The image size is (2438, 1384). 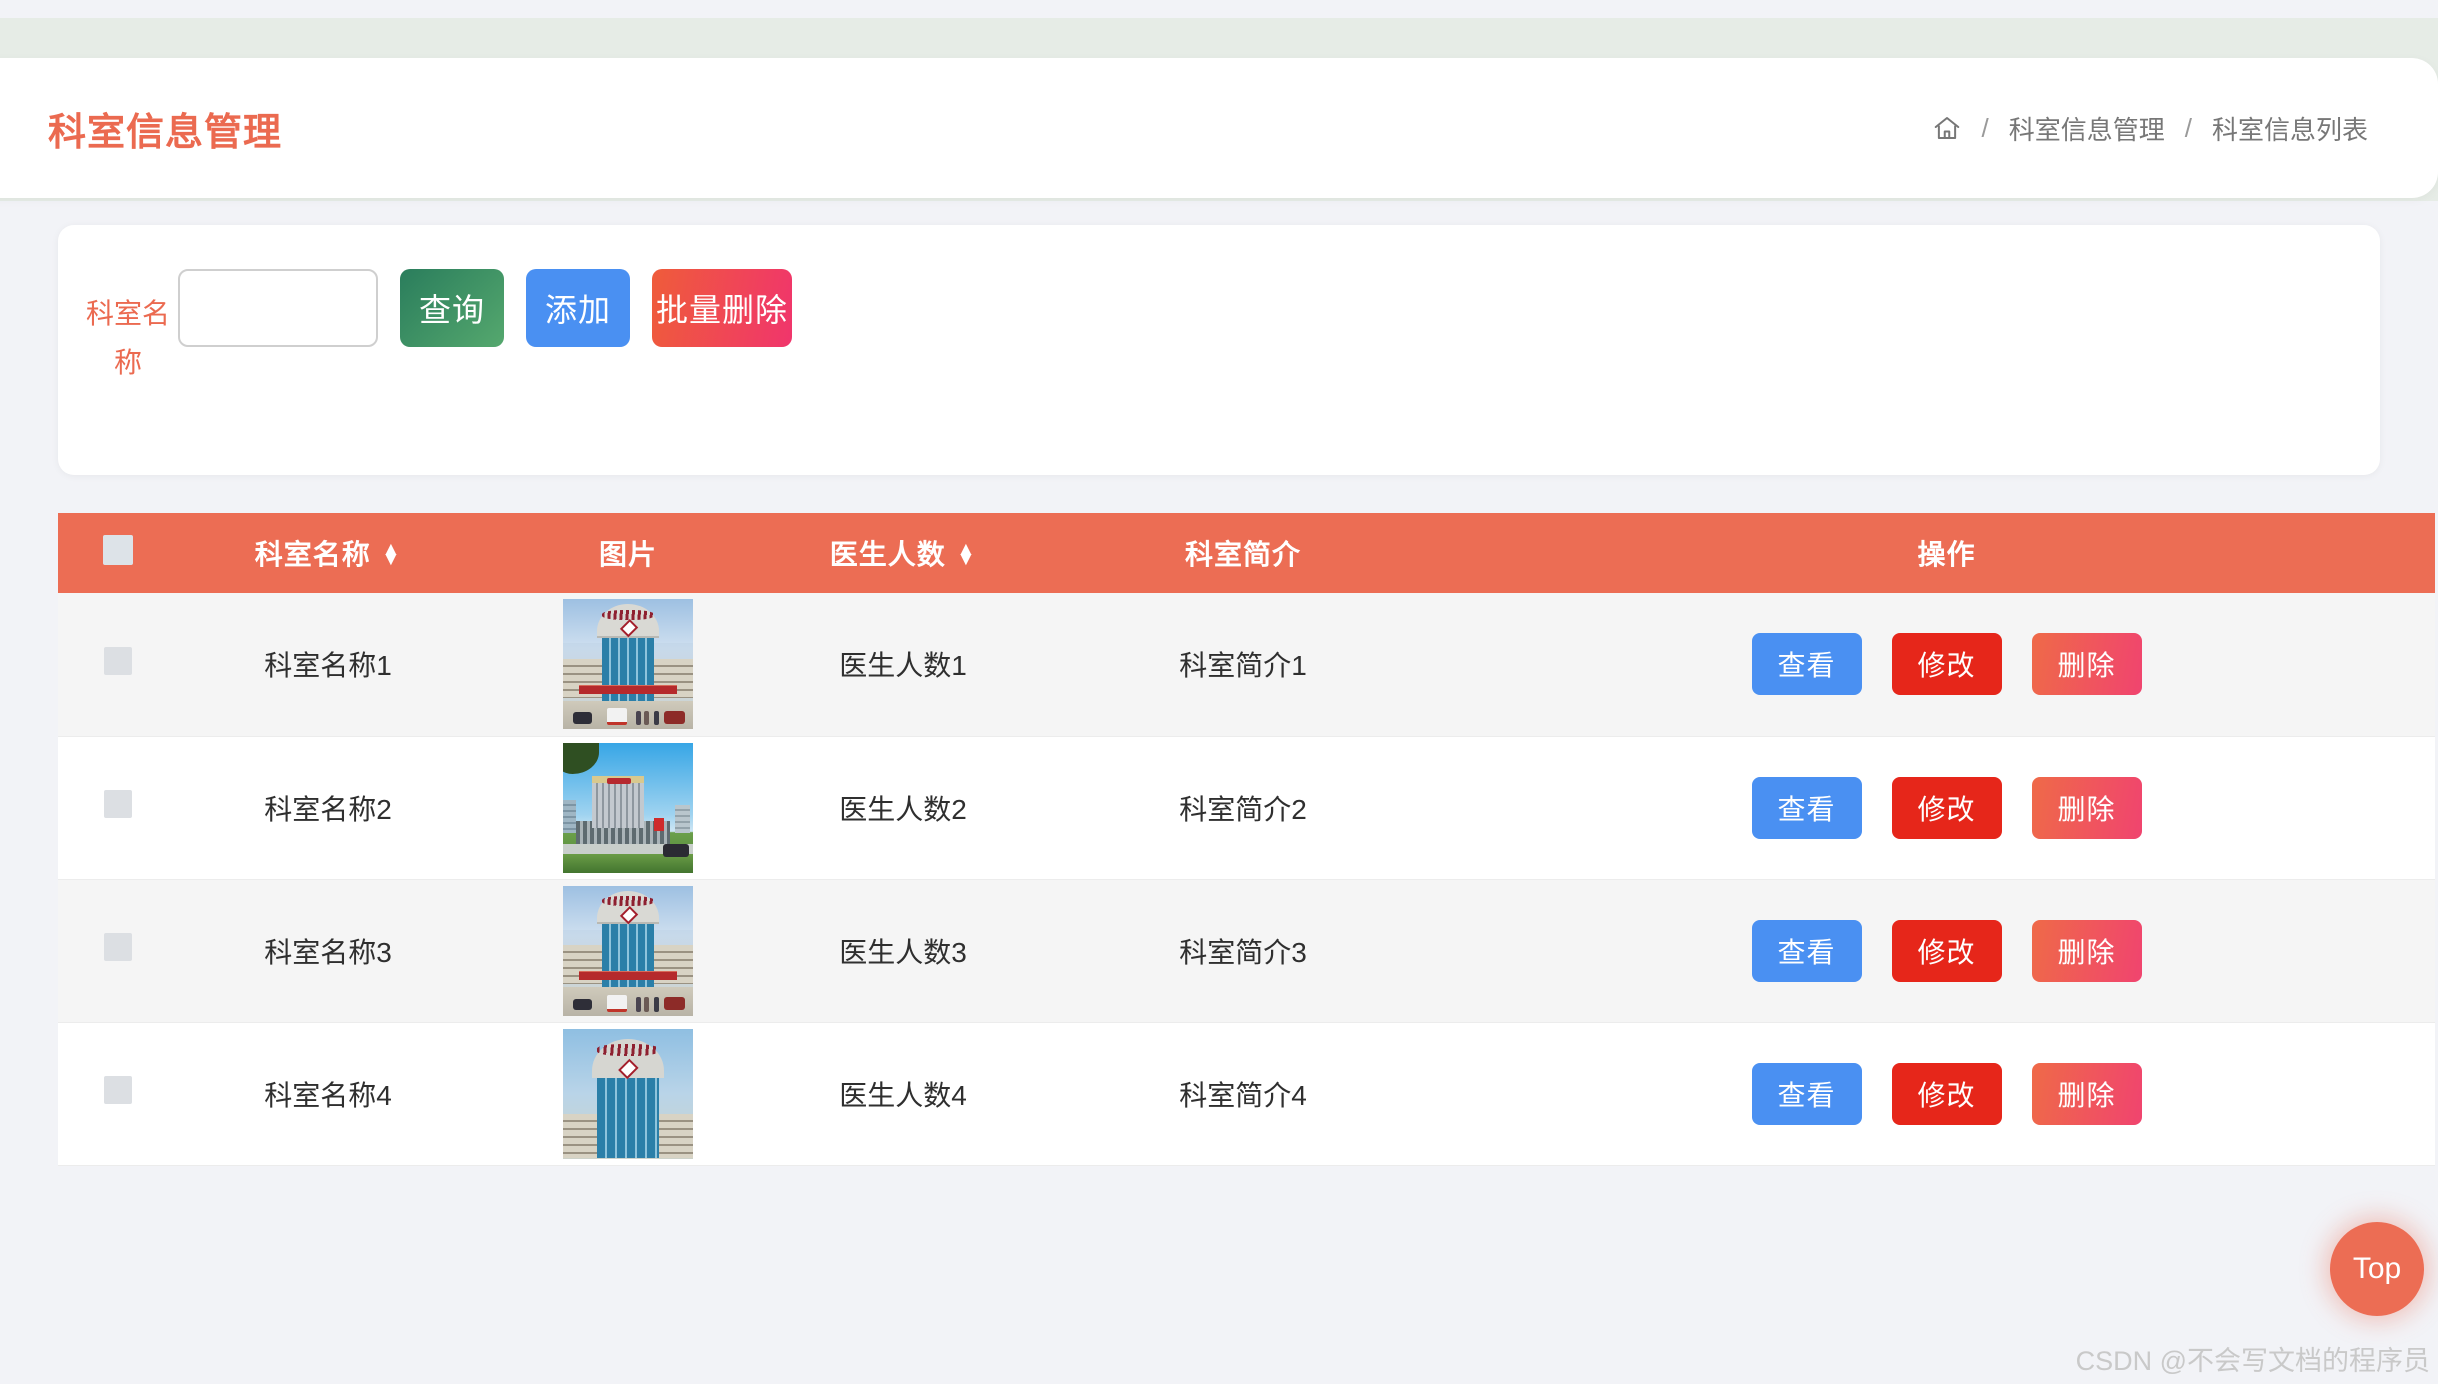 What do you see at coordinates (2252, 1361) in the screenshot?
I see `watermark: CSDN @不会写文档的程序员` at bounding box center [2252, 1361].